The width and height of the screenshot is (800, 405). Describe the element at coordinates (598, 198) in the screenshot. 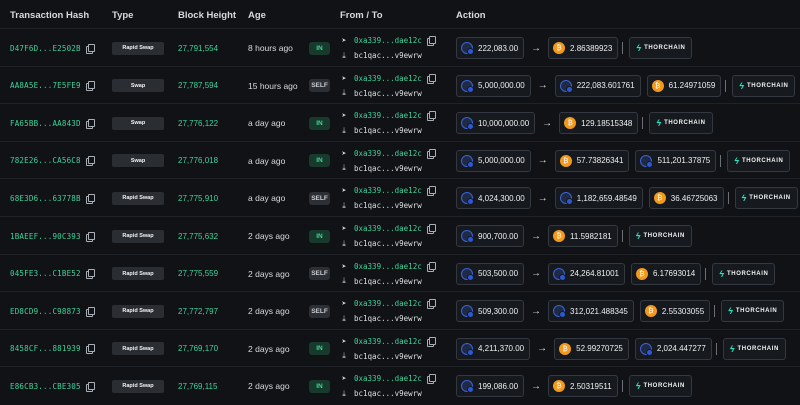

I see `output-asset-pill: 1,182,659.48549` at that location.